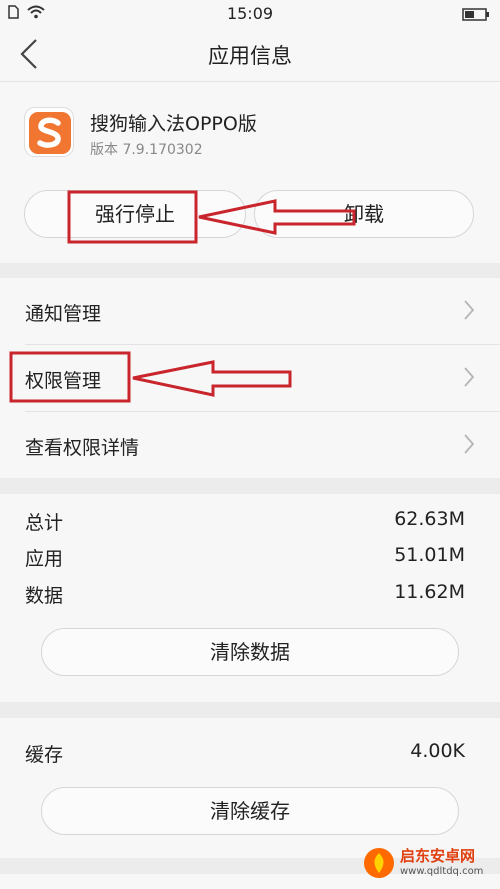 The width and height of the screenshot is (500, 889). I want to click on storage-row-app: 应用 51.01M, so click(245, 559).